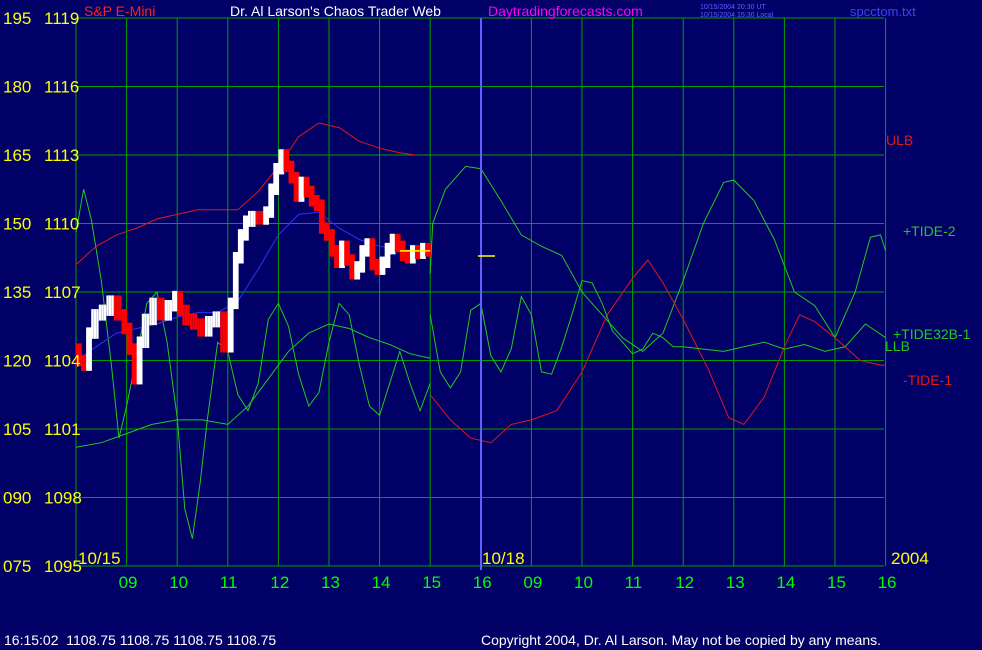  Describe the element at coordinates (737, 15) in the screenshot. I see `timestamp-local: 10/15/2004 15:30 Local` at that location.